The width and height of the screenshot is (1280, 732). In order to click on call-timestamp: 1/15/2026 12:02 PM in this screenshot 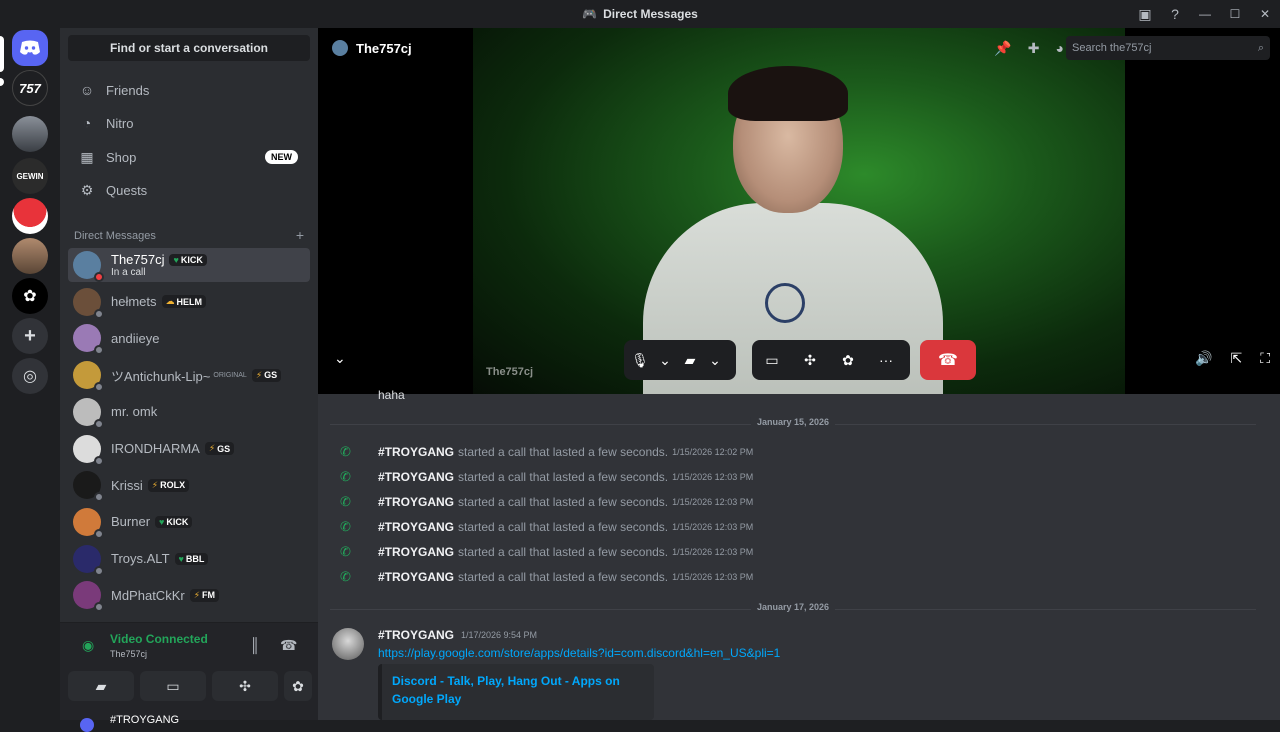, I will do `click(713, 452)`.